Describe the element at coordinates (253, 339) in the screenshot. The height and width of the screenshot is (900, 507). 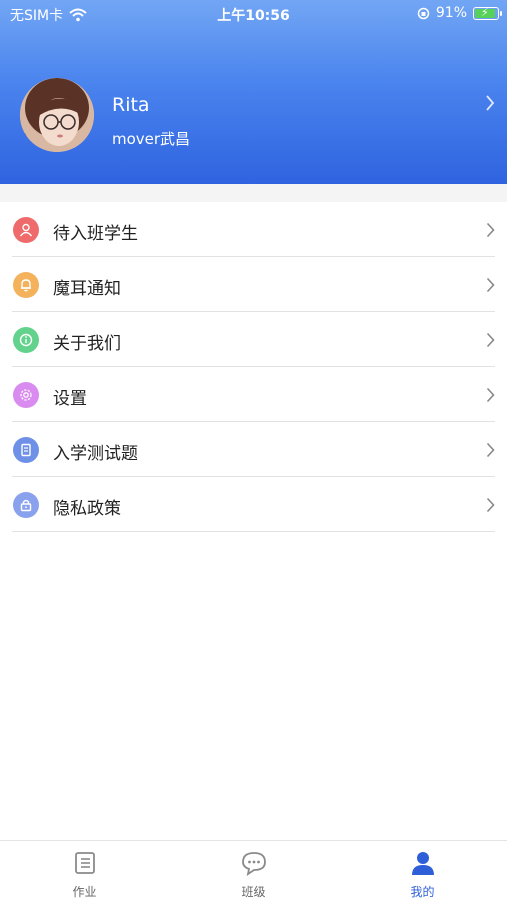
I see `menu-item-about-us: 关于我们` at that location.